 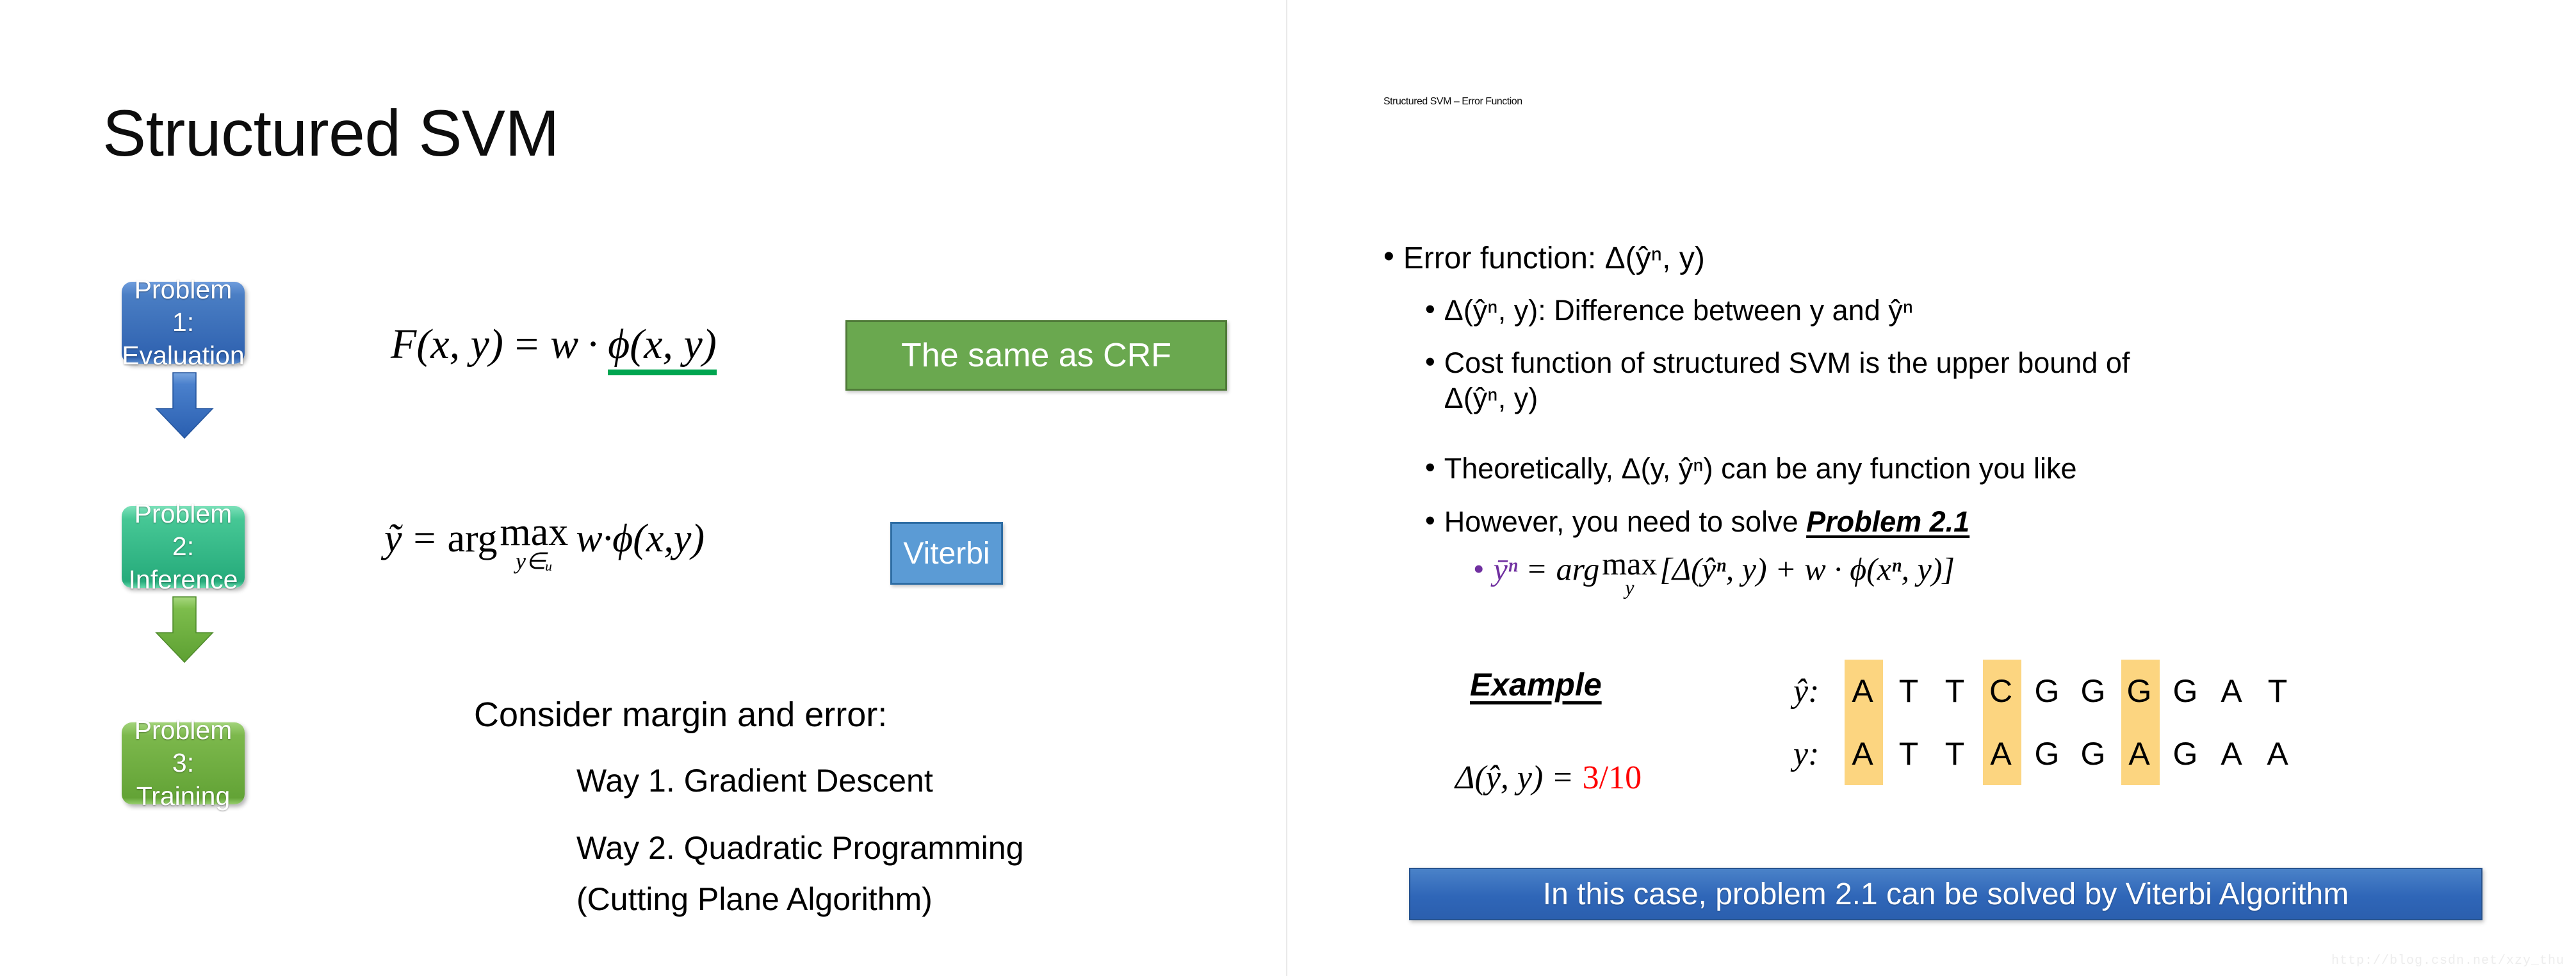 I want to click on right-slide-title: Structured SVM – Error Function, so click(x=1452, y=101).